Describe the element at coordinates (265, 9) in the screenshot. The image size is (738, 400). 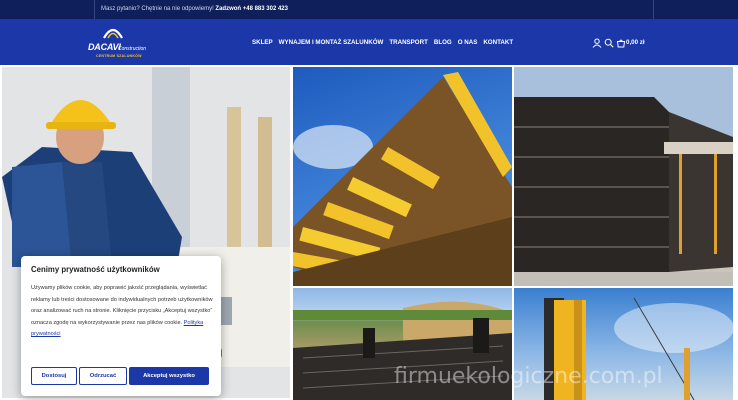
I see `phone-link: +48 883 302 423` at that location.